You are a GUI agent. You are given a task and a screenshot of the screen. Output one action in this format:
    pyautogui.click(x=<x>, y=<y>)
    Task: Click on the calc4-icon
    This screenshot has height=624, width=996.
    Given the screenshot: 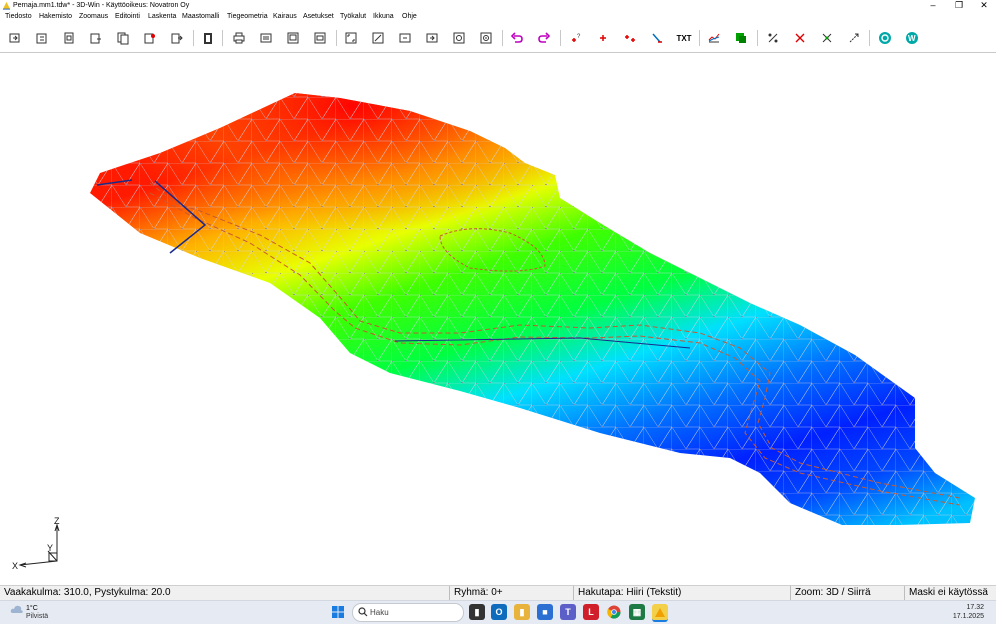 What is the action you would take?
    pyautogui.click(x=854, y=38)
    